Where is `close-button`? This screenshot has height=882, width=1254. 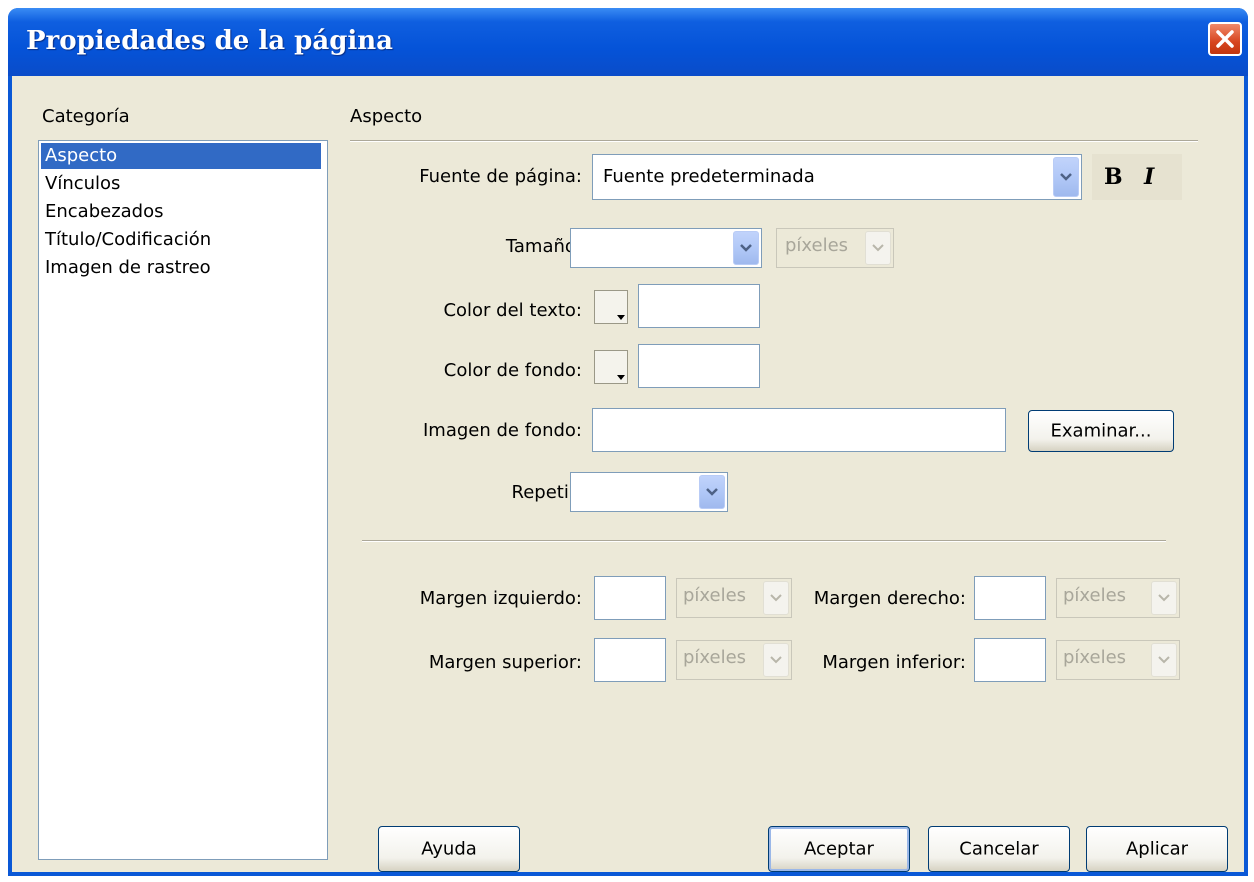 close-button is located at coordinates (1225, 39).